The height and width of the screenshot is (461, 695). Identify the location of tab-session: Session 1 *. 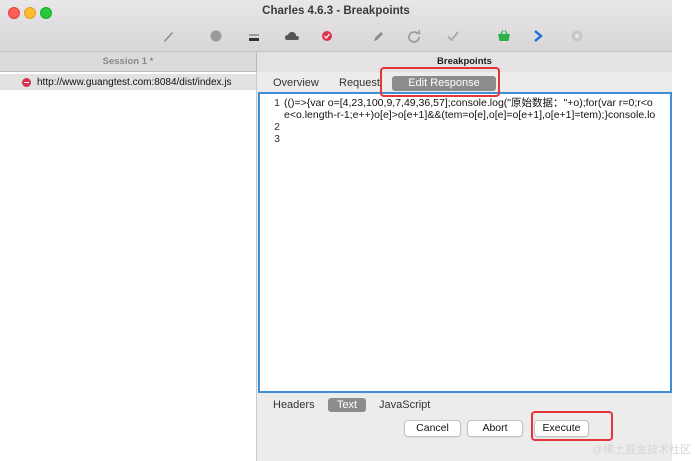
(128, 62).